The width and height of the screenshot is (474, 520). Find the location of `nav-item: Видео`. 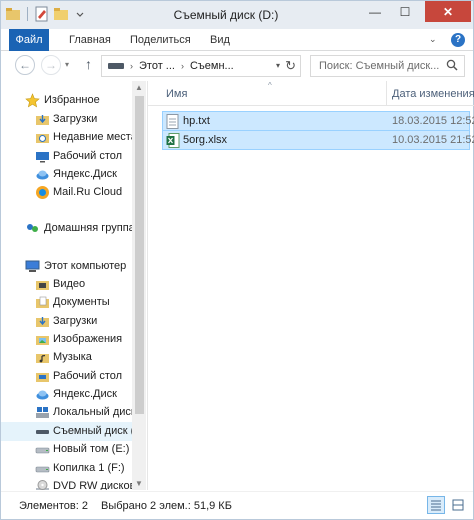

nav-item: Видео is located at coordinates (67, 284).